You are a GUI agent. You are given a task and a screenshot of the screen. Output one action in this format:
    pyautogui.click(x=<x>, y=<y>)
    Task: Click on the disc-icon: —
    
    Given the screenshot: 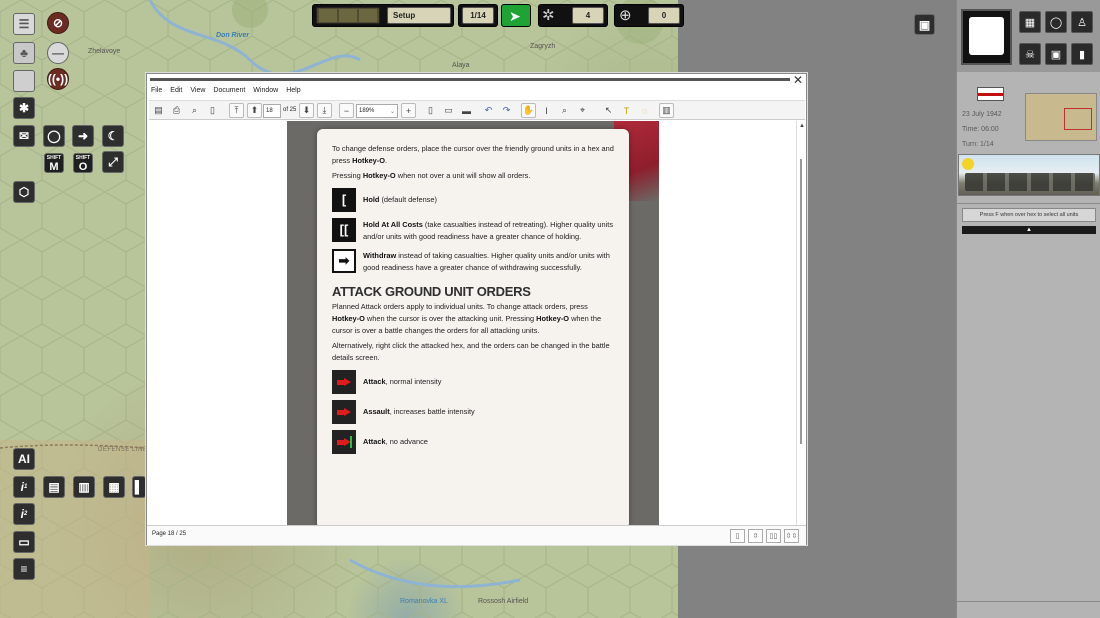 What is the action you would take?
    pyautogui.click(x=58, y=53)
    